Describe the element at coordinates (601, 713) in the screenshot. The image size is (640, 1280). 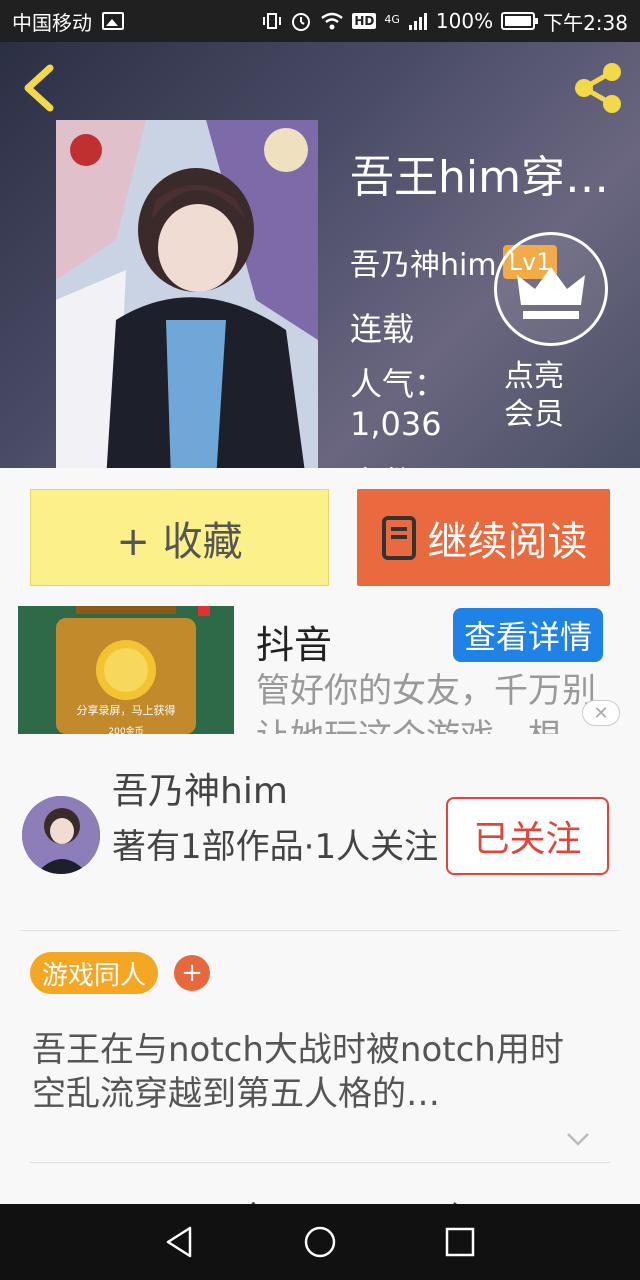
I see `close-icon: ✕` at that location.